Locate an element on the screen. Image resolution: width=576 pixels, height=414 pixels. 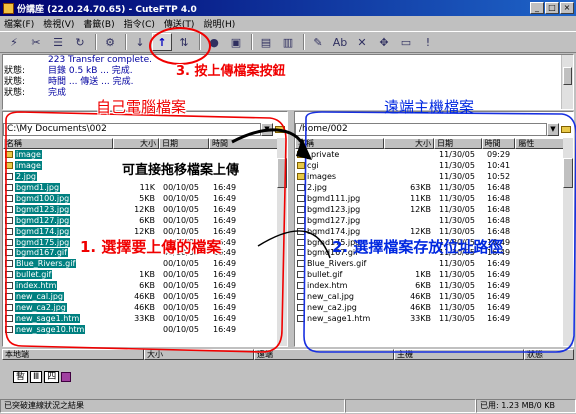
file-name-cell: new_sage10.htm is located at coordinates (58, 329).